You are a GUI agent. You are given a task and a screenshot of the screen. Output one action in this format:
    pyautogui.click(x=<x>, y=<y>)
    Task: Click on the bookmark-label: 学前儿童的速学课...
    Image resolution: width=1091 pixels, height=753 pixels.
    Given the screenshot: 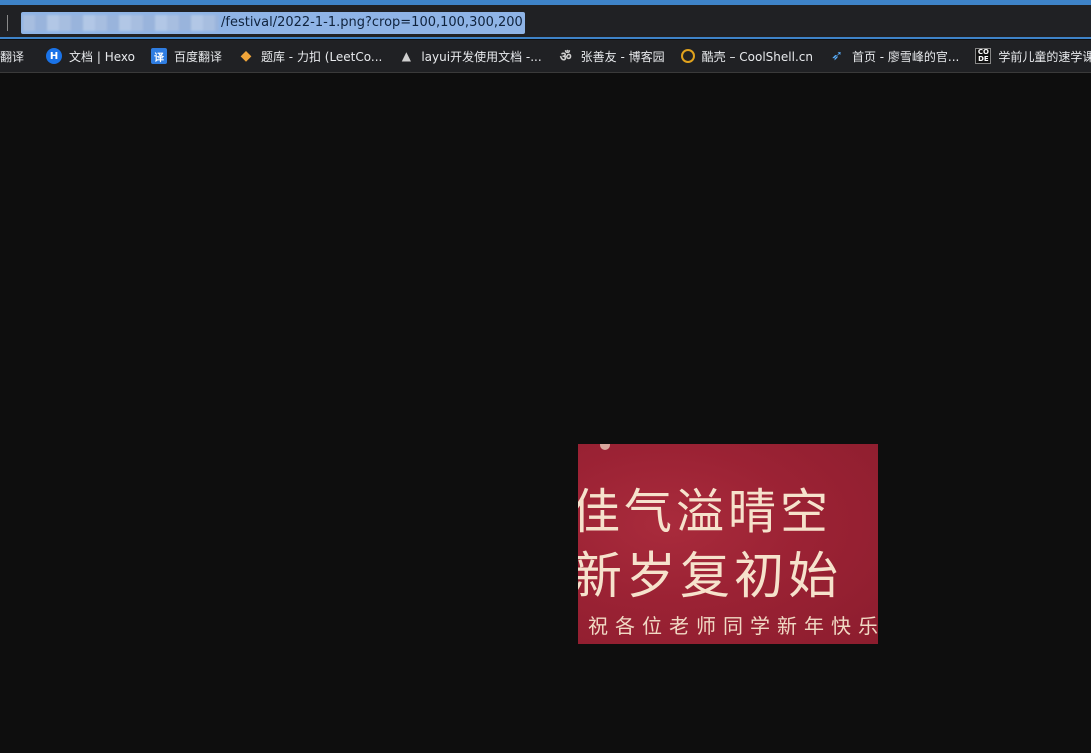 What is the action you would take?
    pyautogui.click(x=1044, y=56)
    